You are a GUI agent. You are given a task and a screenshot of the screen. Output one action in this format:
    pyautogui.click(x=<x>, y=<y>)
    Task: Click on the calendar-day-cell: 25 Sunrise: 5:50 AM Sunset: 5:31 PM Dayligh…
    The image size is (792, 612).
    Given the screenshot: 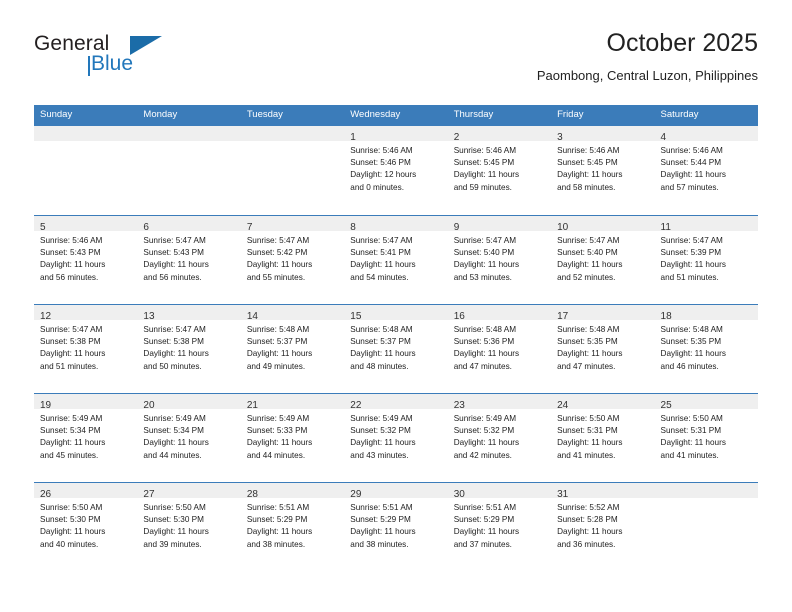 What is the action you would take?
    pyautogui.click(x=706, y=438)
    